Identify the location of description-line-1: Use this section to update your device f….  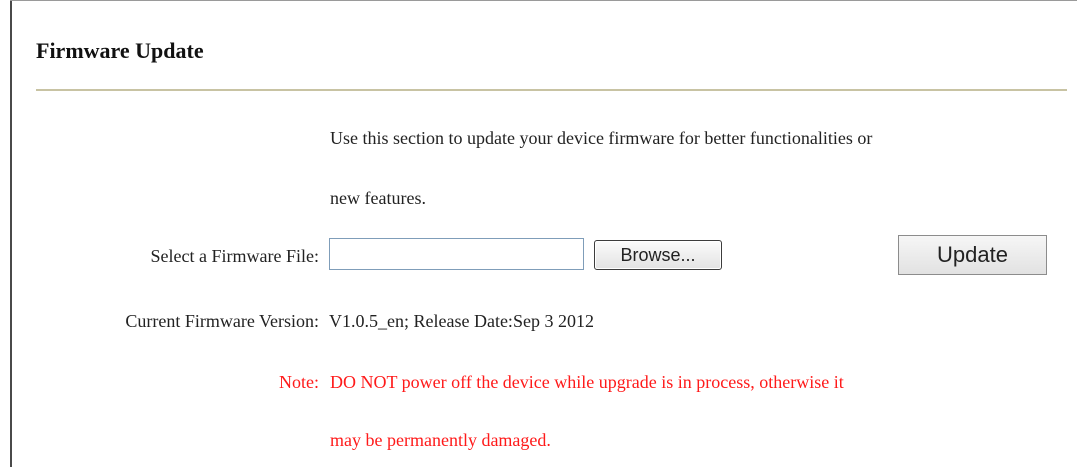
(601, 138).